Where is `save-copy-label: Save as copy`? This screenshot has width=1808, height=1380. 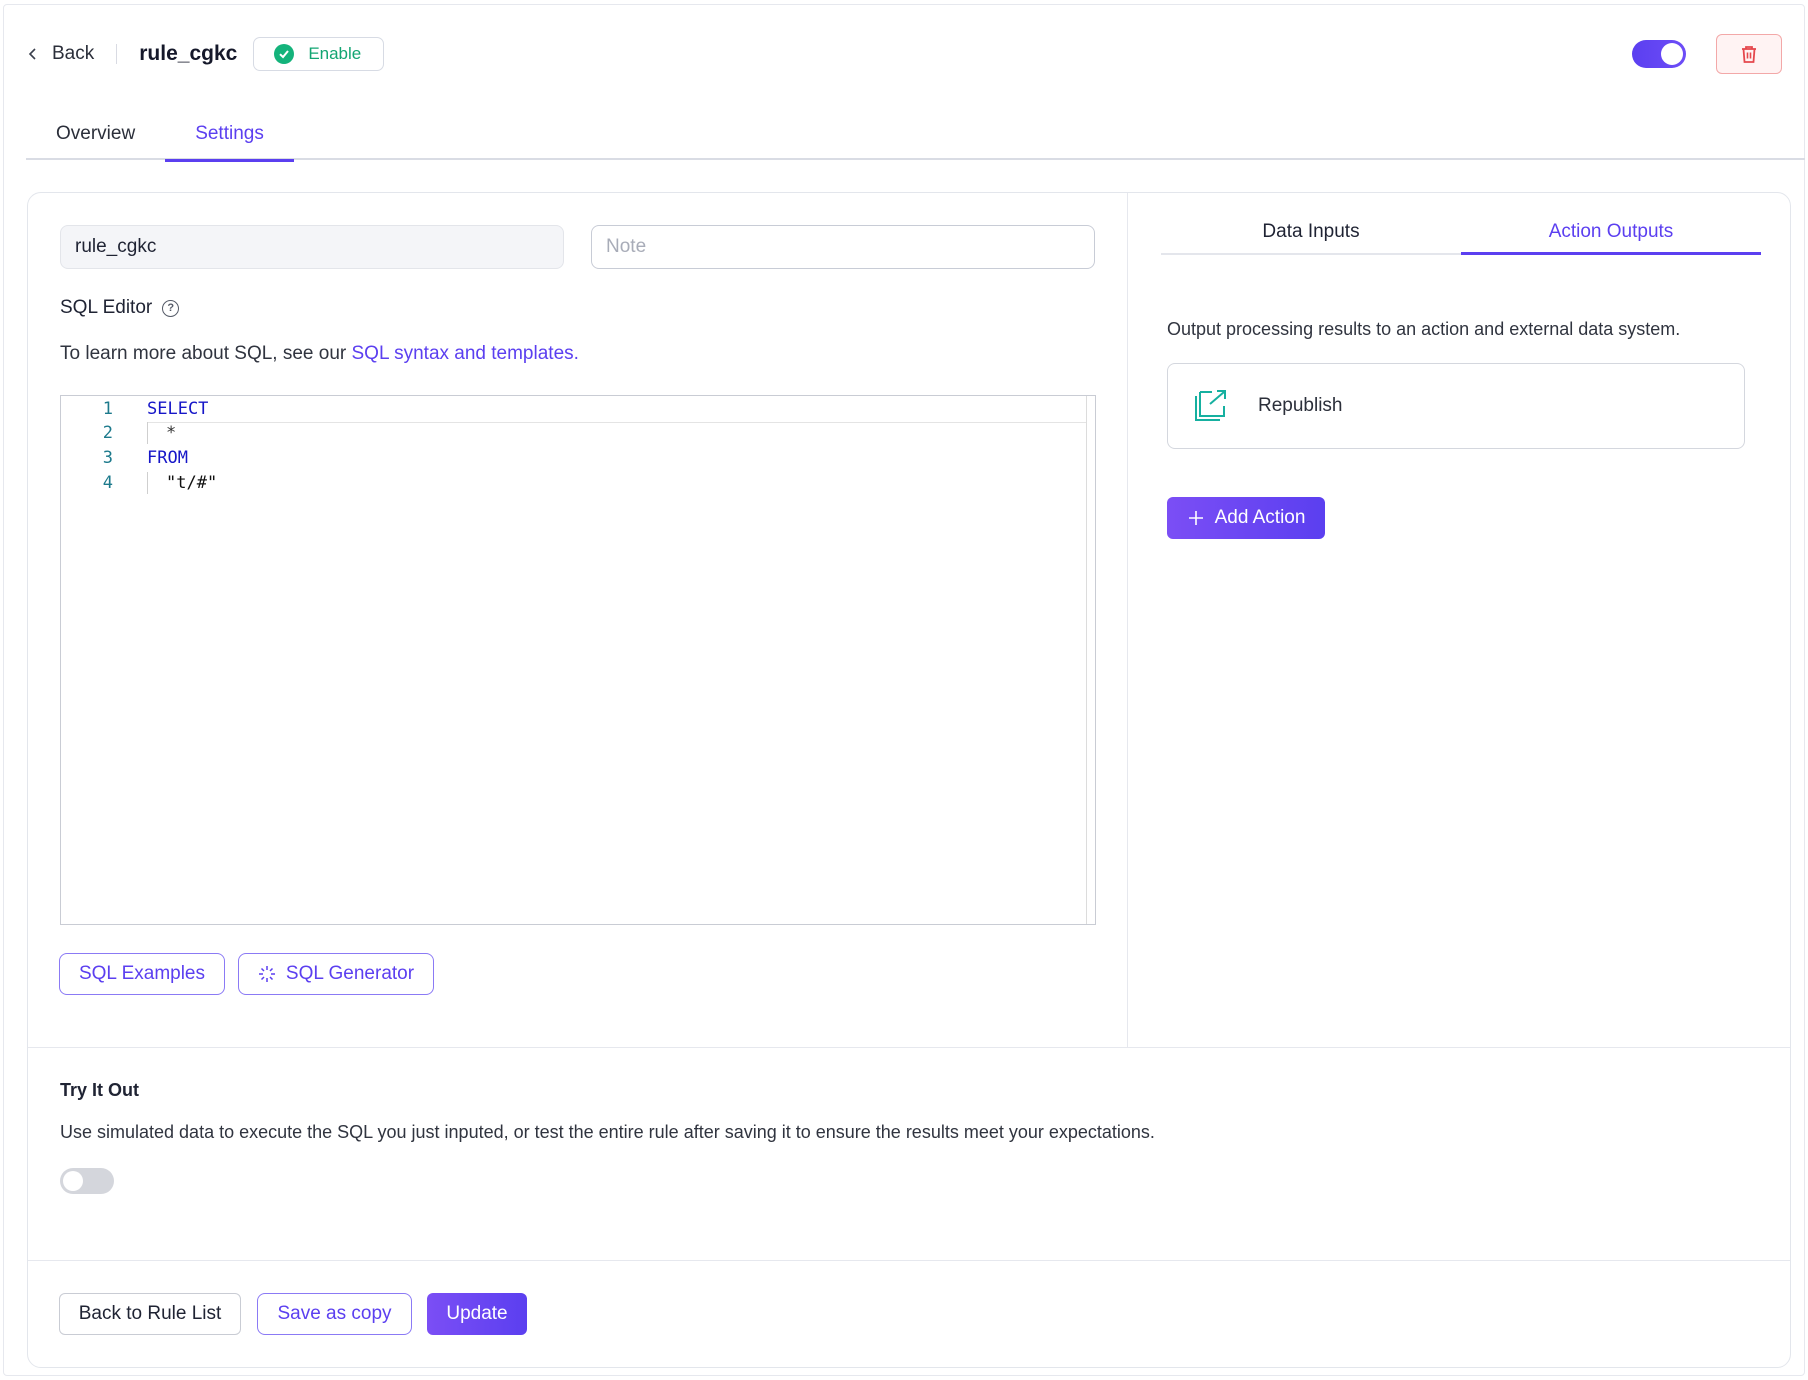 save-copy-label: Save as copy is located at coordinates (334, 1313).